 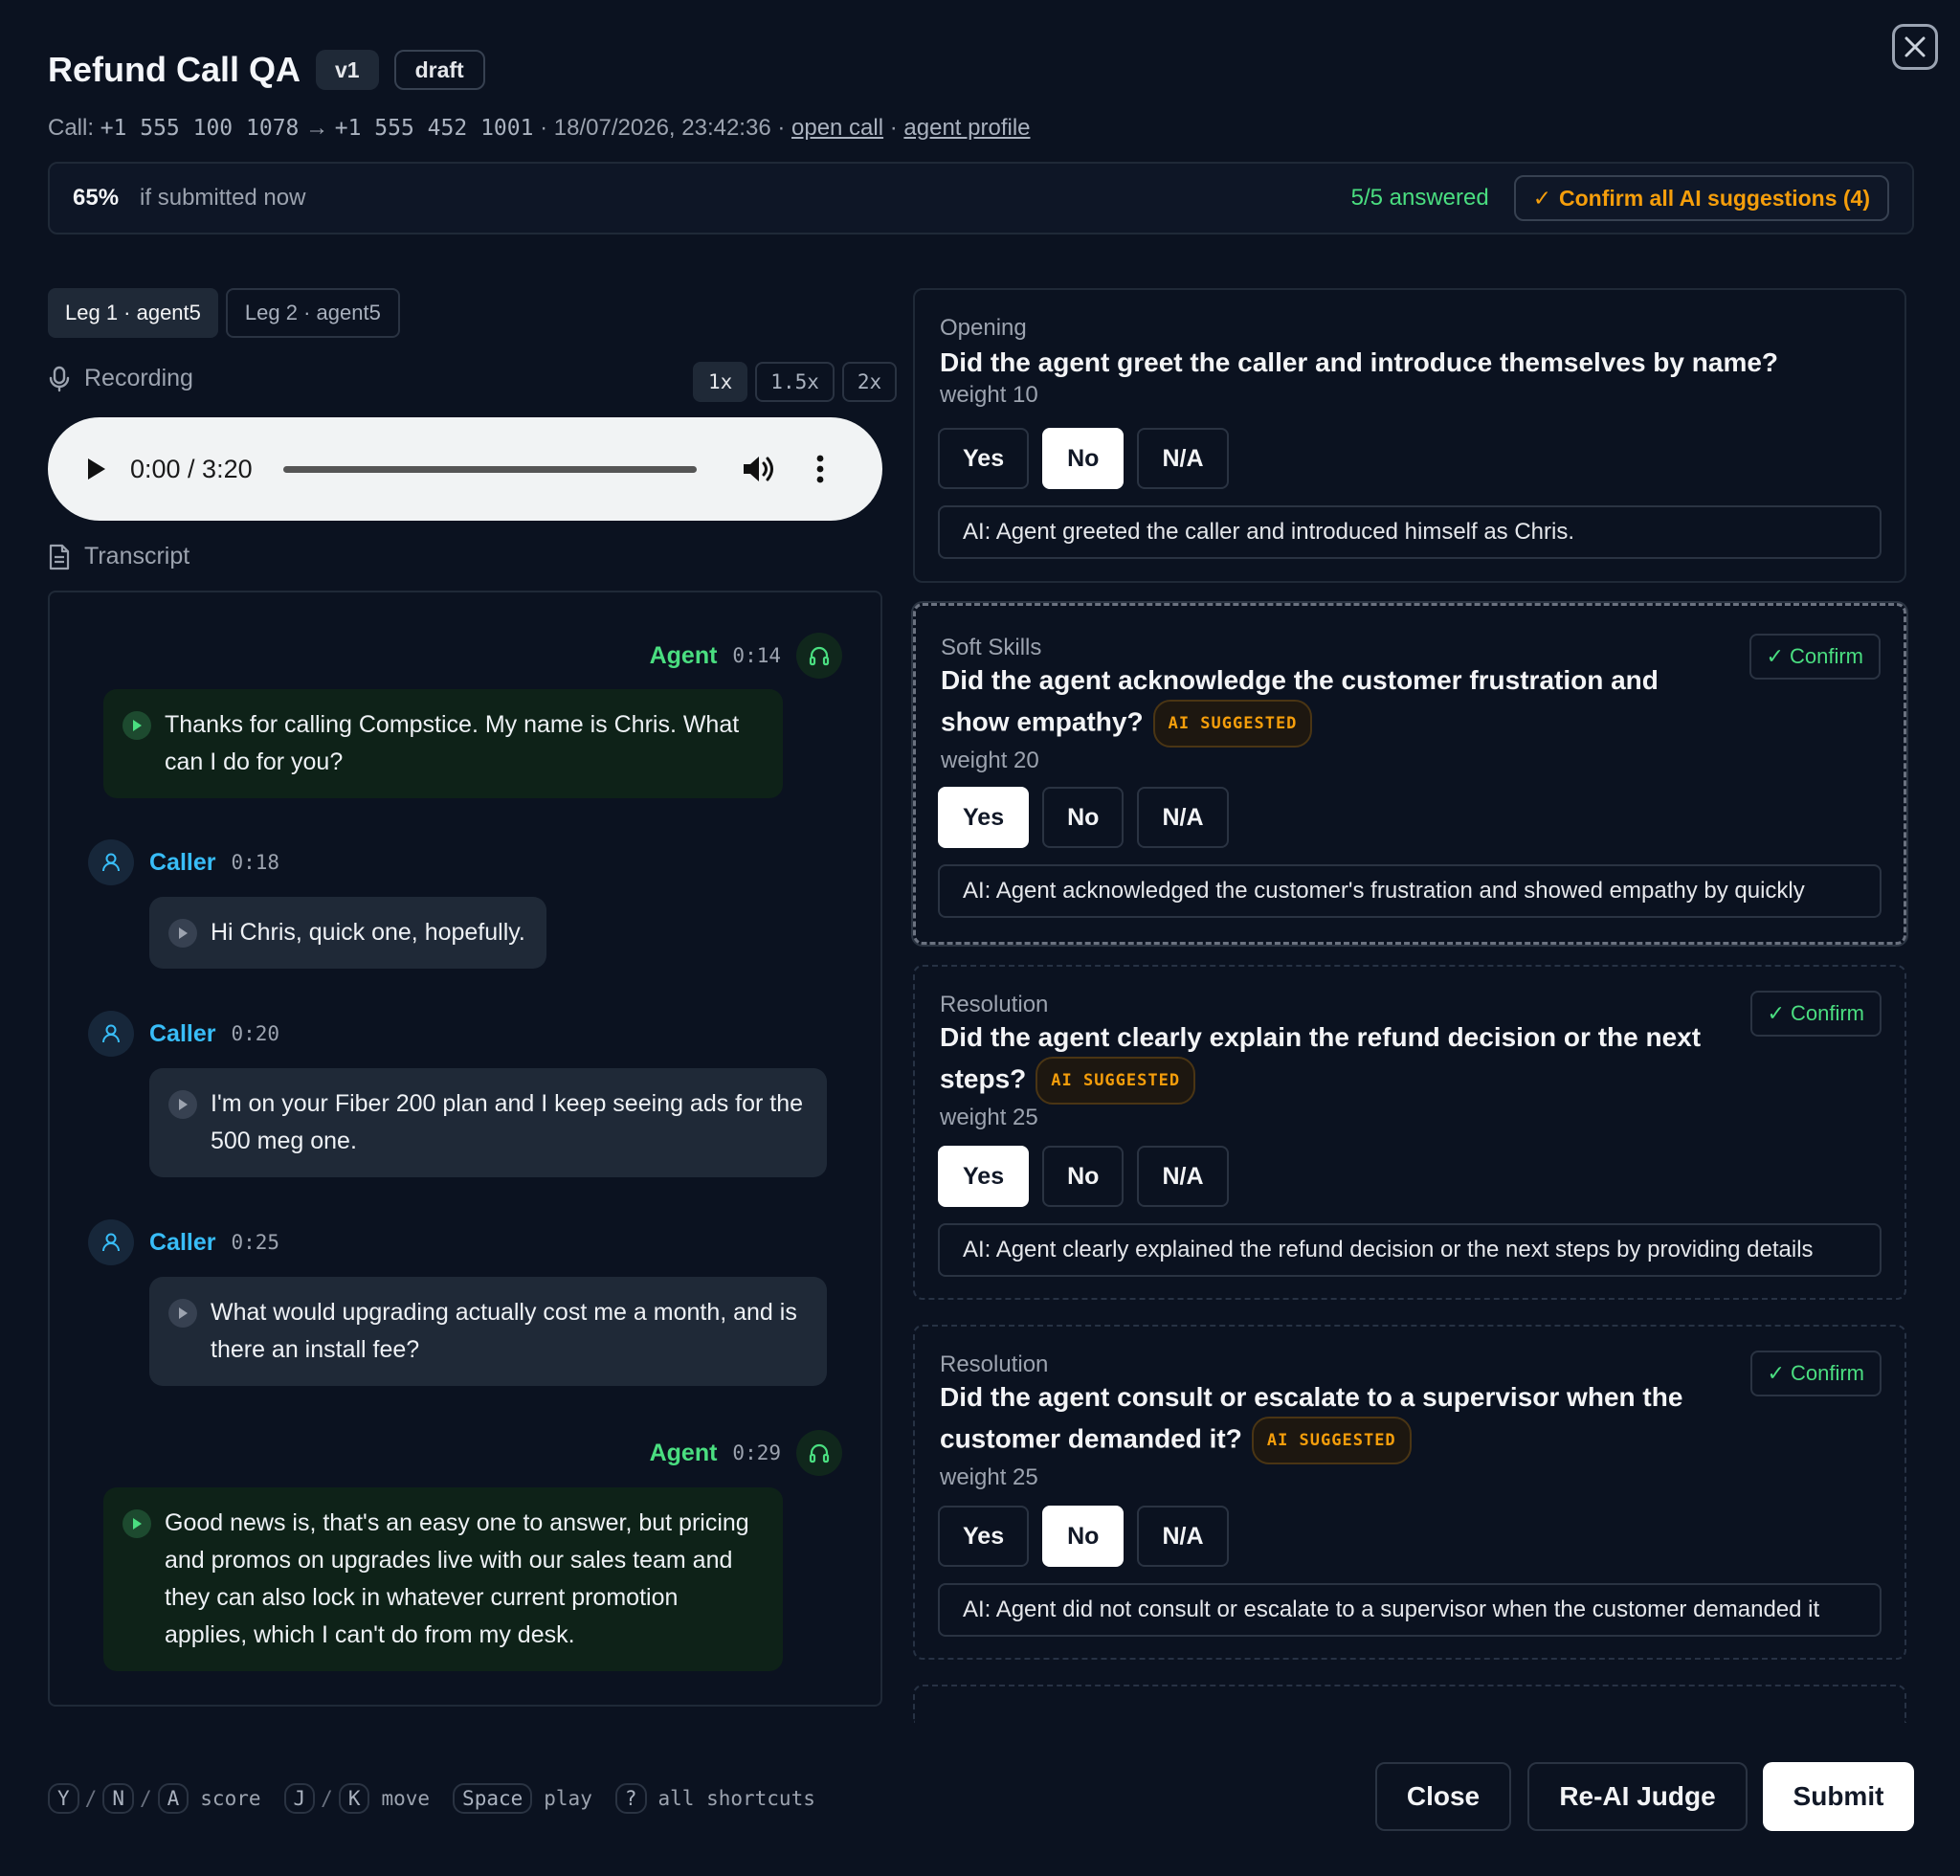 What do you see at coordinates (757, 655) in the screenshot?
I see `speaker-time: 0:14` at bounding box center [757, 655].